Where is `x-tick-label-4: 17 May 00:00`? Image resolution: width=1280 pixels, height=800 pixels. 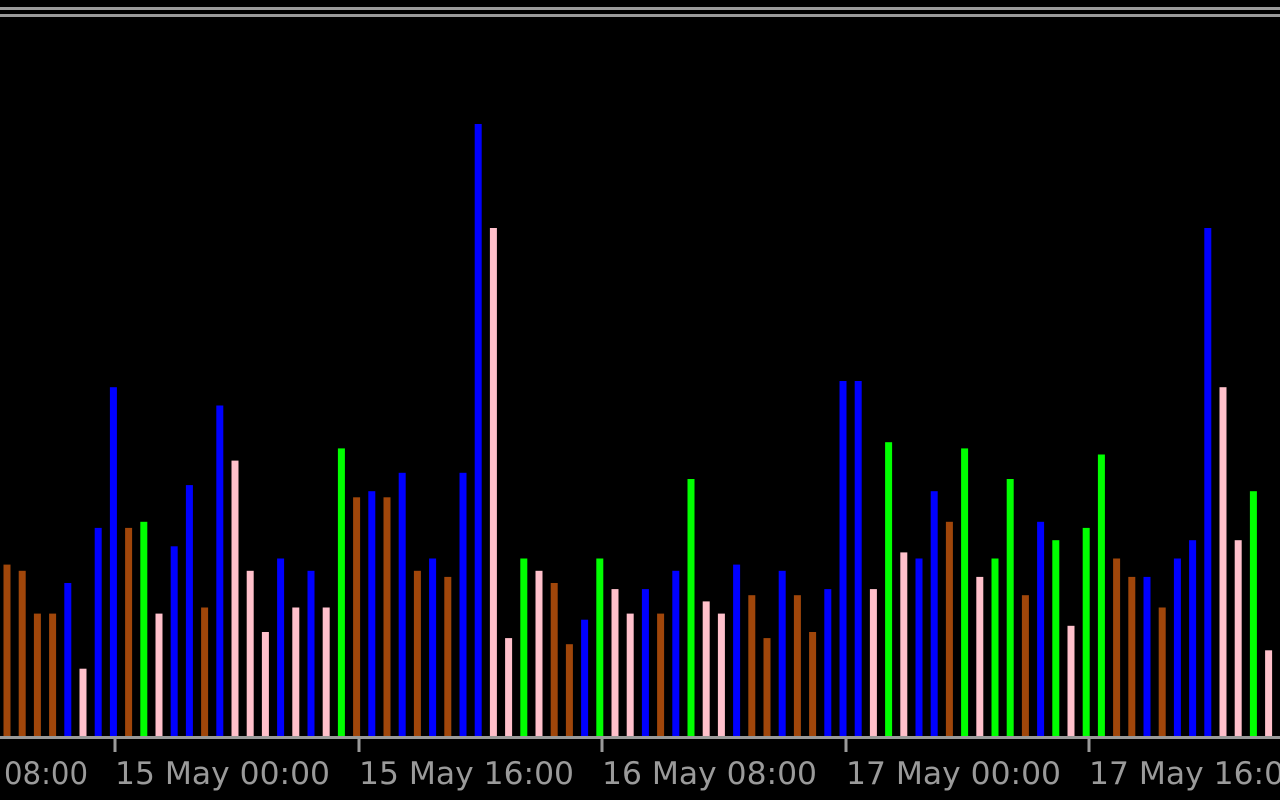
x-tick-label-4: 17 May 00:00 is located at coordinates (953, 774).